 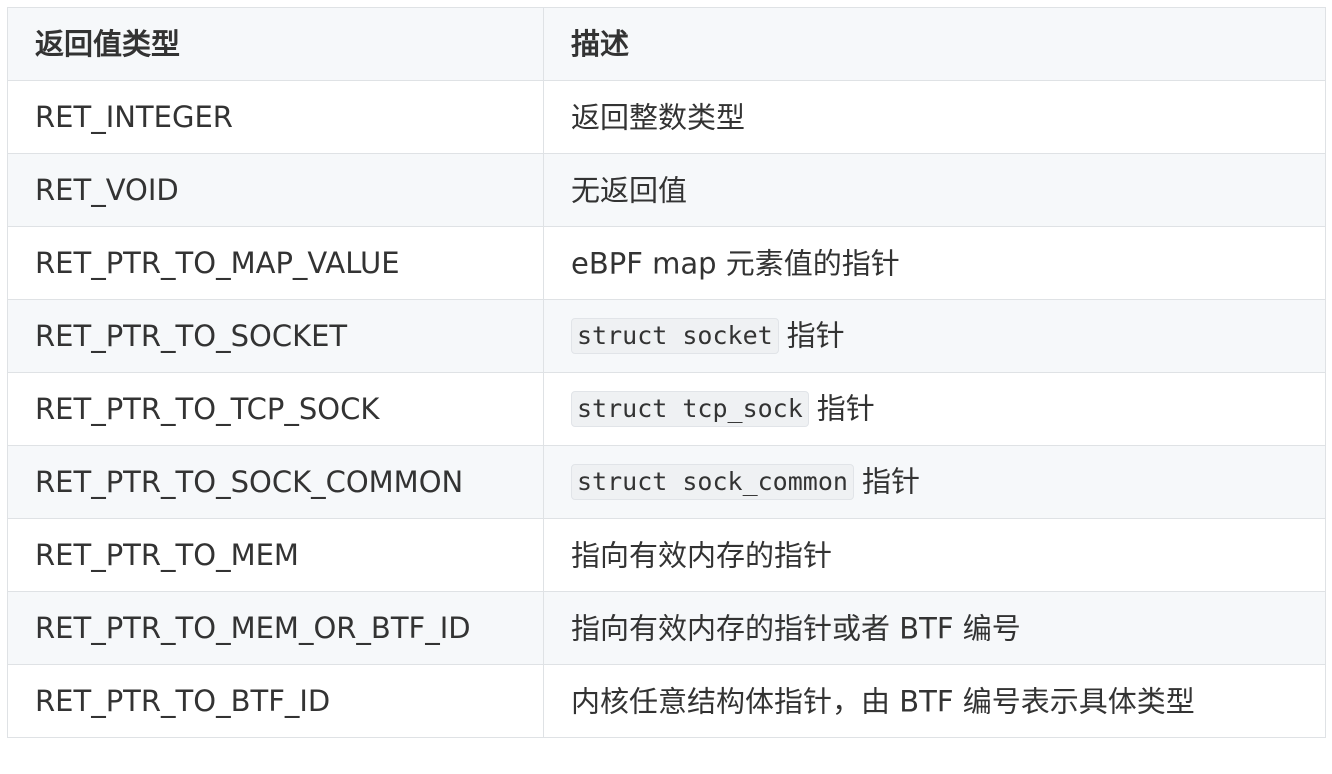 I want to click on cell-description: struct sock_common 指针, so click(x=934, y=482).